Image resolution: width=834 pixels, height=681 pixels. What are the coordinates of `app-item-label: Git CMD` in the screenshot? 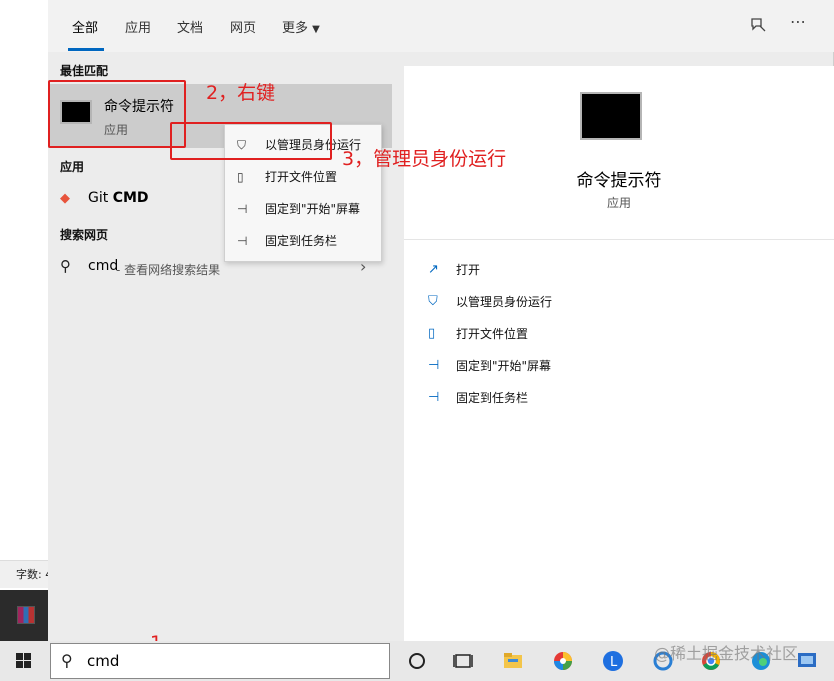 It's located at (118, 198).